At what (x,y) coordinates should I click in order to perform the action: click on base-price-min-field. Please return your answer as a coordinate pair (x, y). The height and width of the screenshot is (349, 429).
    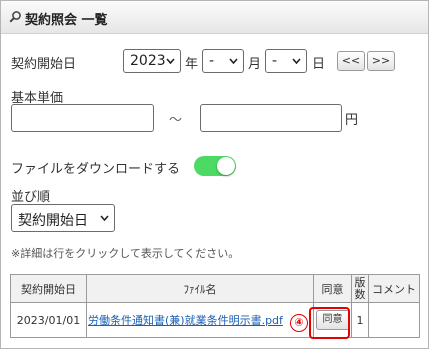
    Looking at the image, I should click on (82, 118).